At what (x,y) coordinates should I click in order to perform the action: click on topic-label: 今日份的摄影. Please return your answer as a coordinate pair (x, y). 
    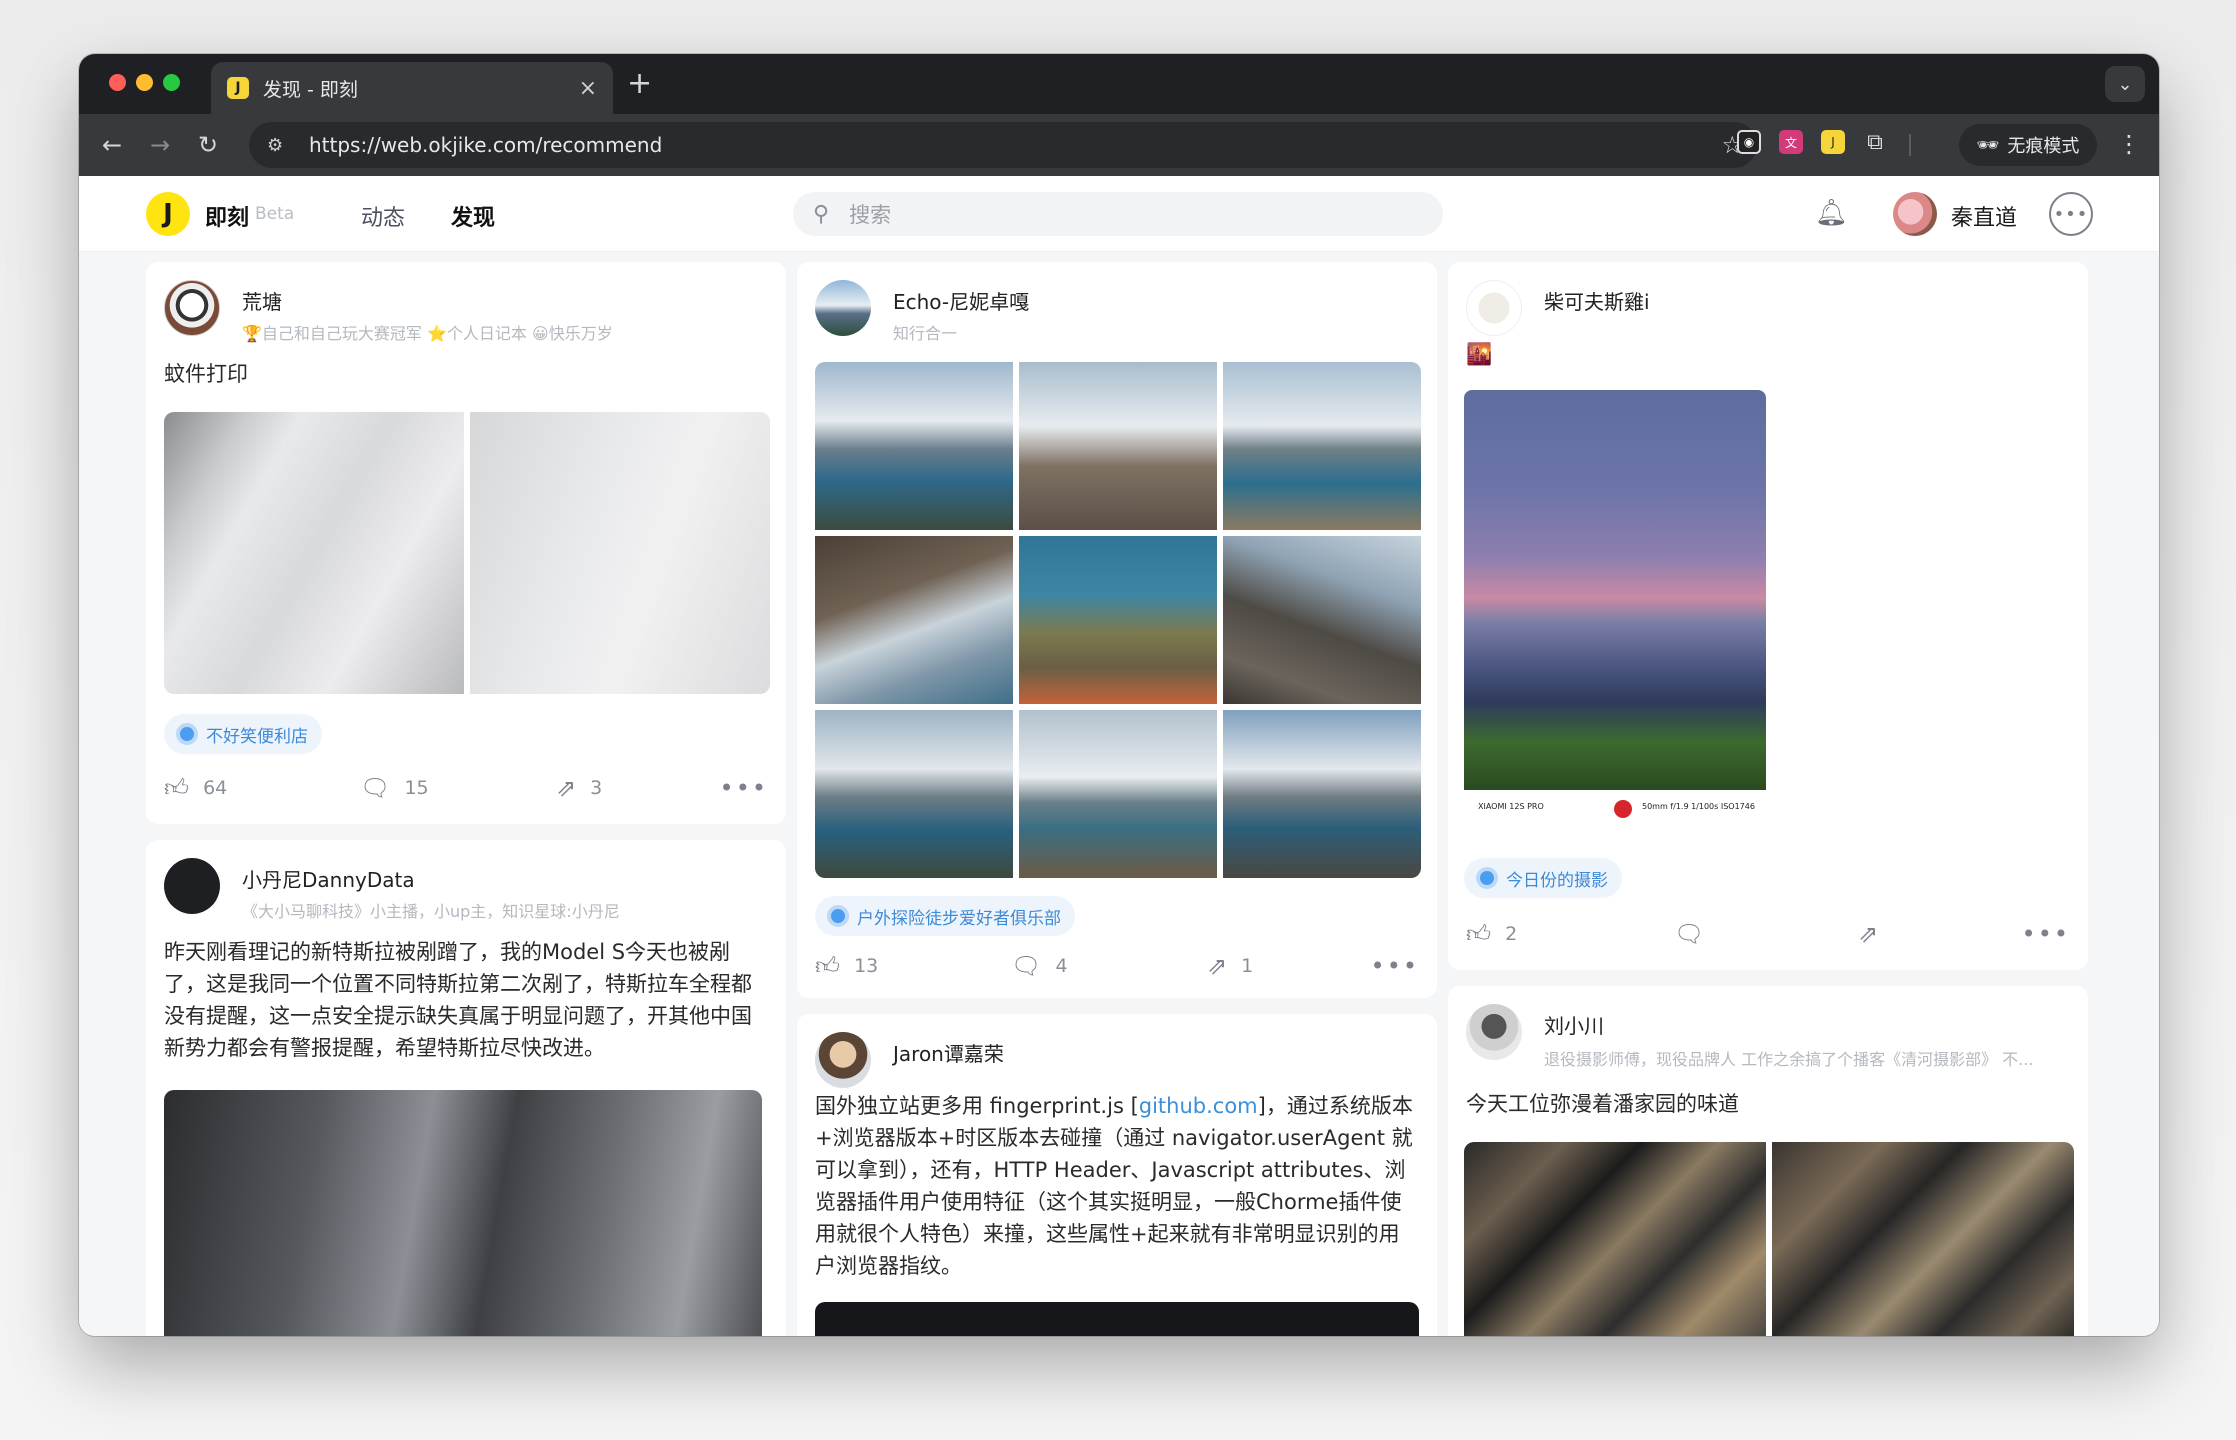
    Looking at the image, I should click on (1557, 880).